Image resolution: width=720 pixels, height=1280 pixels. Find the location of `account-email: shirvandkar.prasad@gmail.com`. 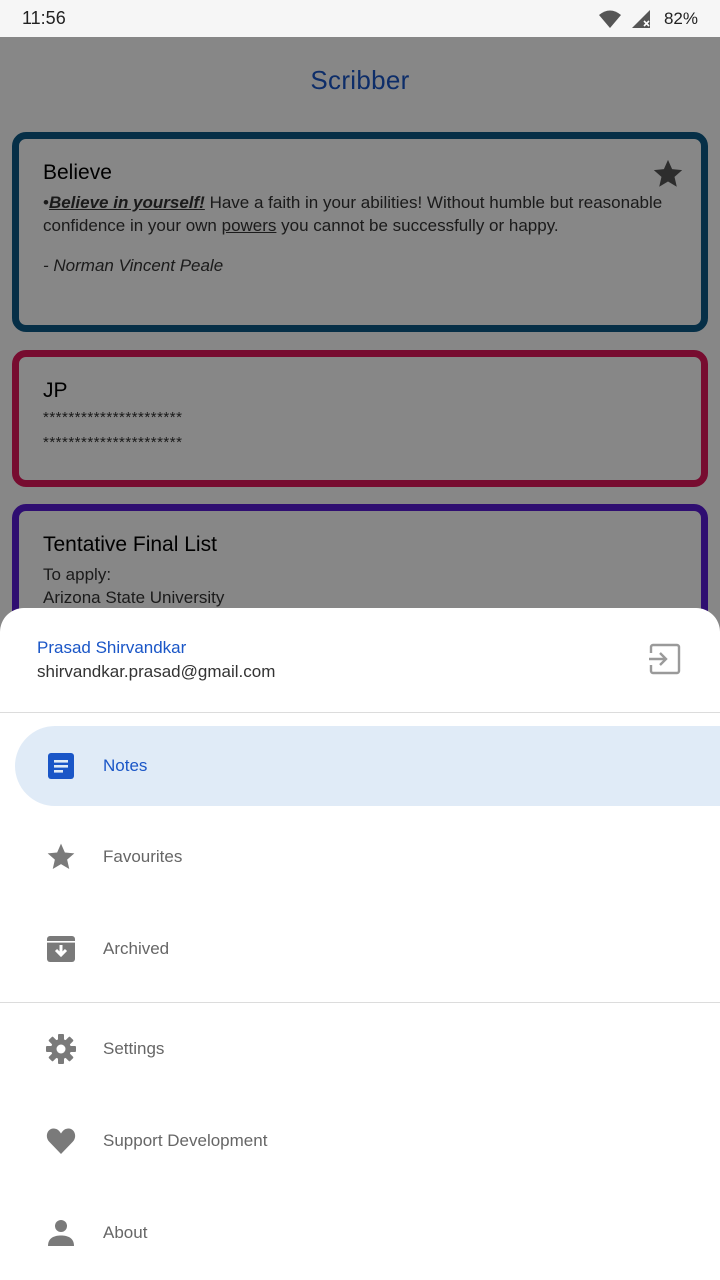

account-email: shirvandkar.prasad@gmail.com is located at coordinates (156, 671).